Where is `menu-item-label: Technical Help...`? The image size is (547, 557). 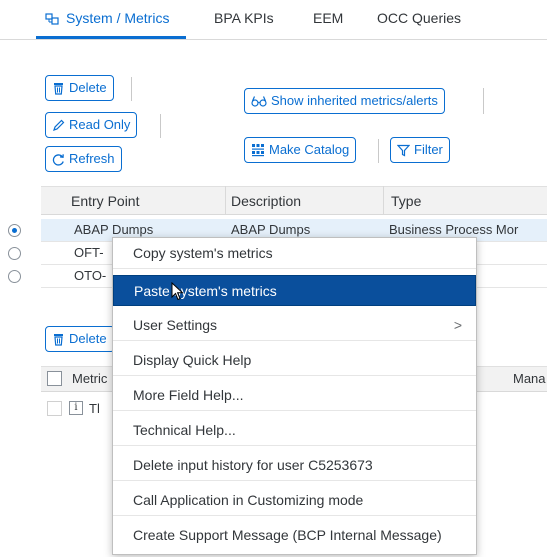 menu-item-label: Technical Help... is located at coordinates (184, 430).